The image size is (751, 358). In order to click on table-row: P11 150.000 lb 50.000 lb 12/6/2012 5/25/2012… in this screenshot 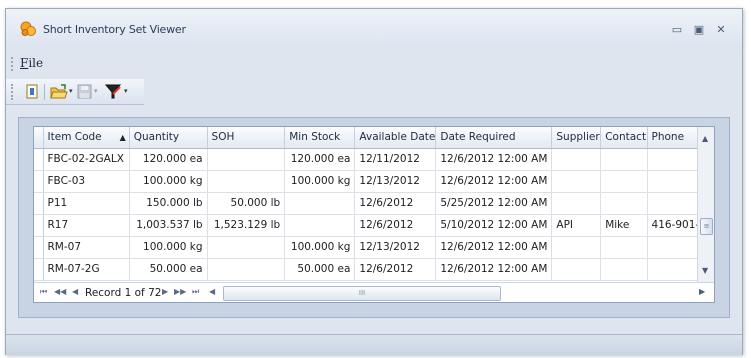, I will do `click(374, 203)`.